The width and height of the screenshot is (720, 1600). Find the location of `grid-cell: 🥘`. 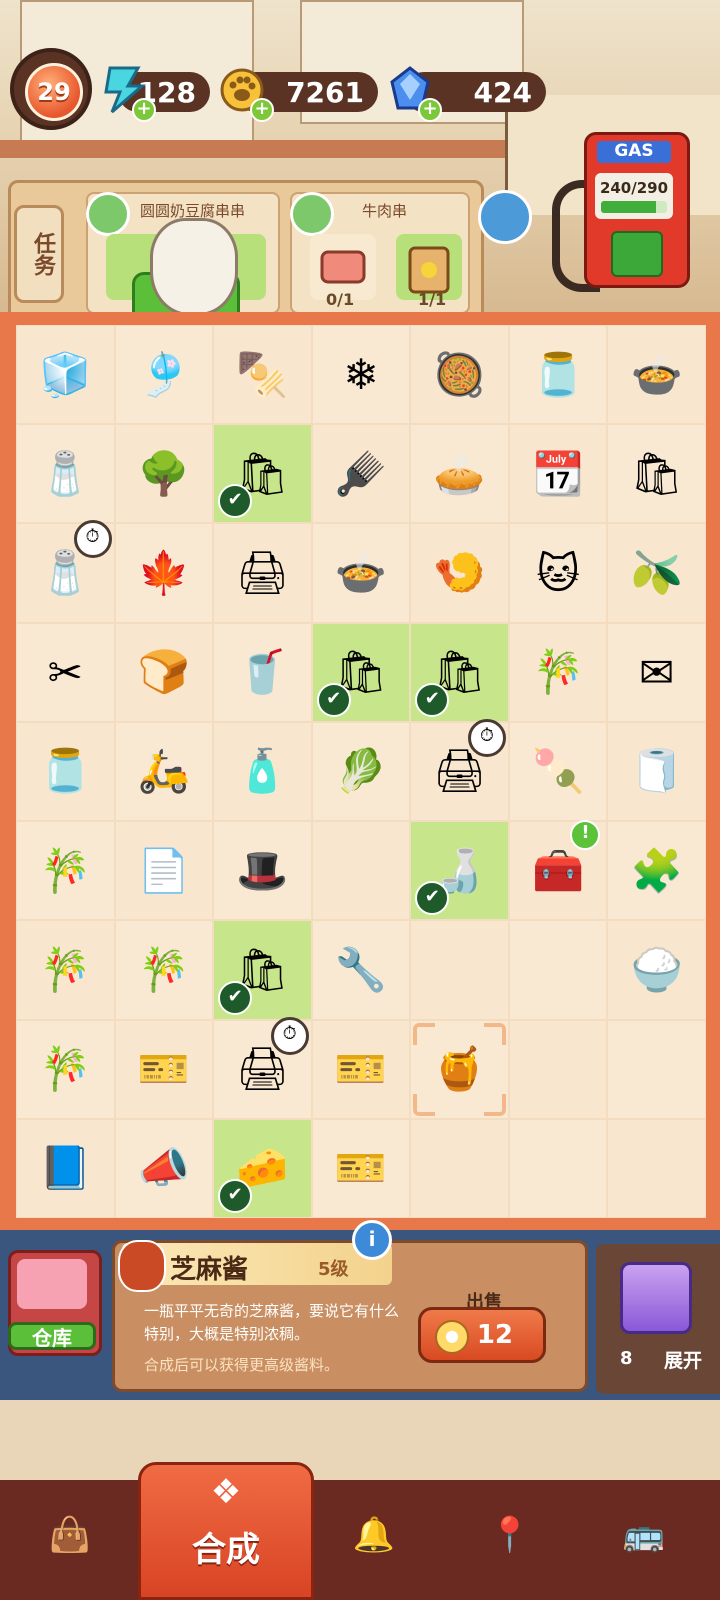

grid-cell: 🥘 is located at coordinates (459, 375).